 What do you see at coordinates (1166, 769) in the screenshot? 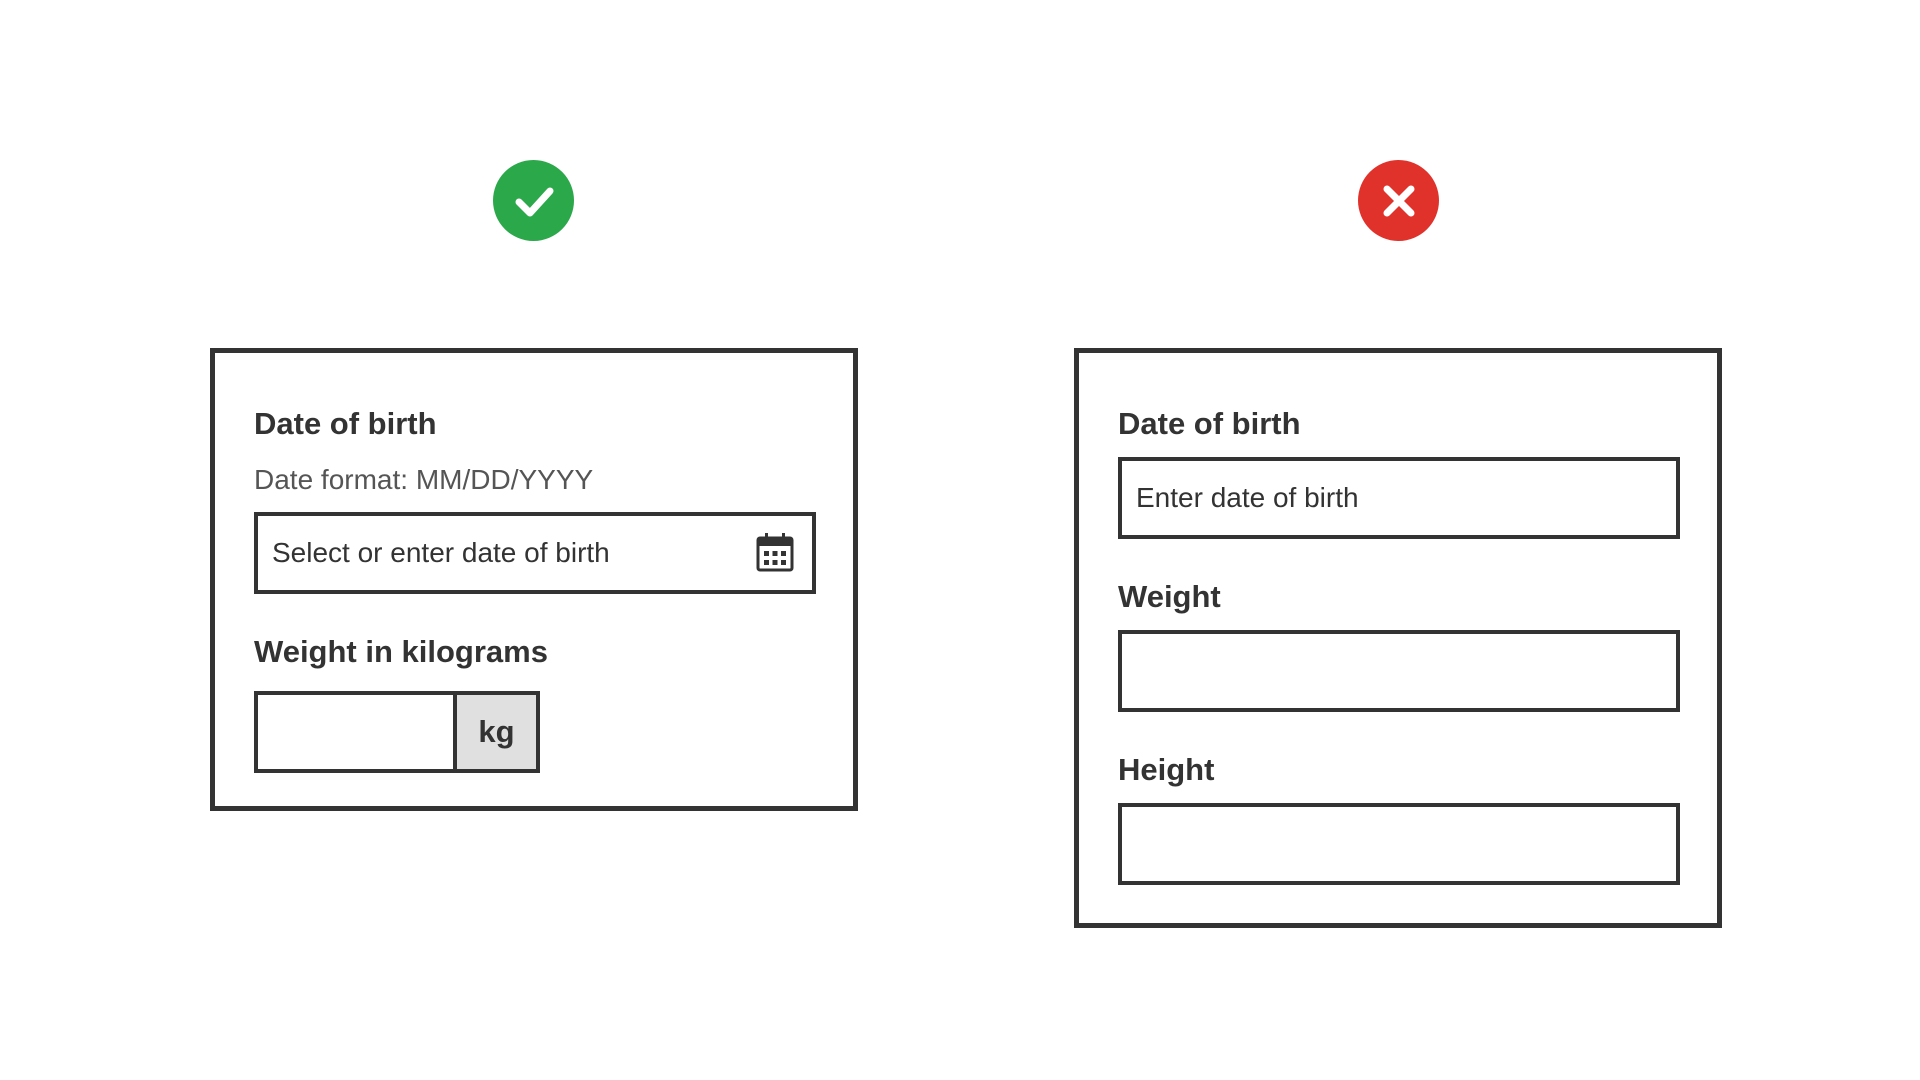
I see `height-label: Height` at bounding box center [1166, 769].